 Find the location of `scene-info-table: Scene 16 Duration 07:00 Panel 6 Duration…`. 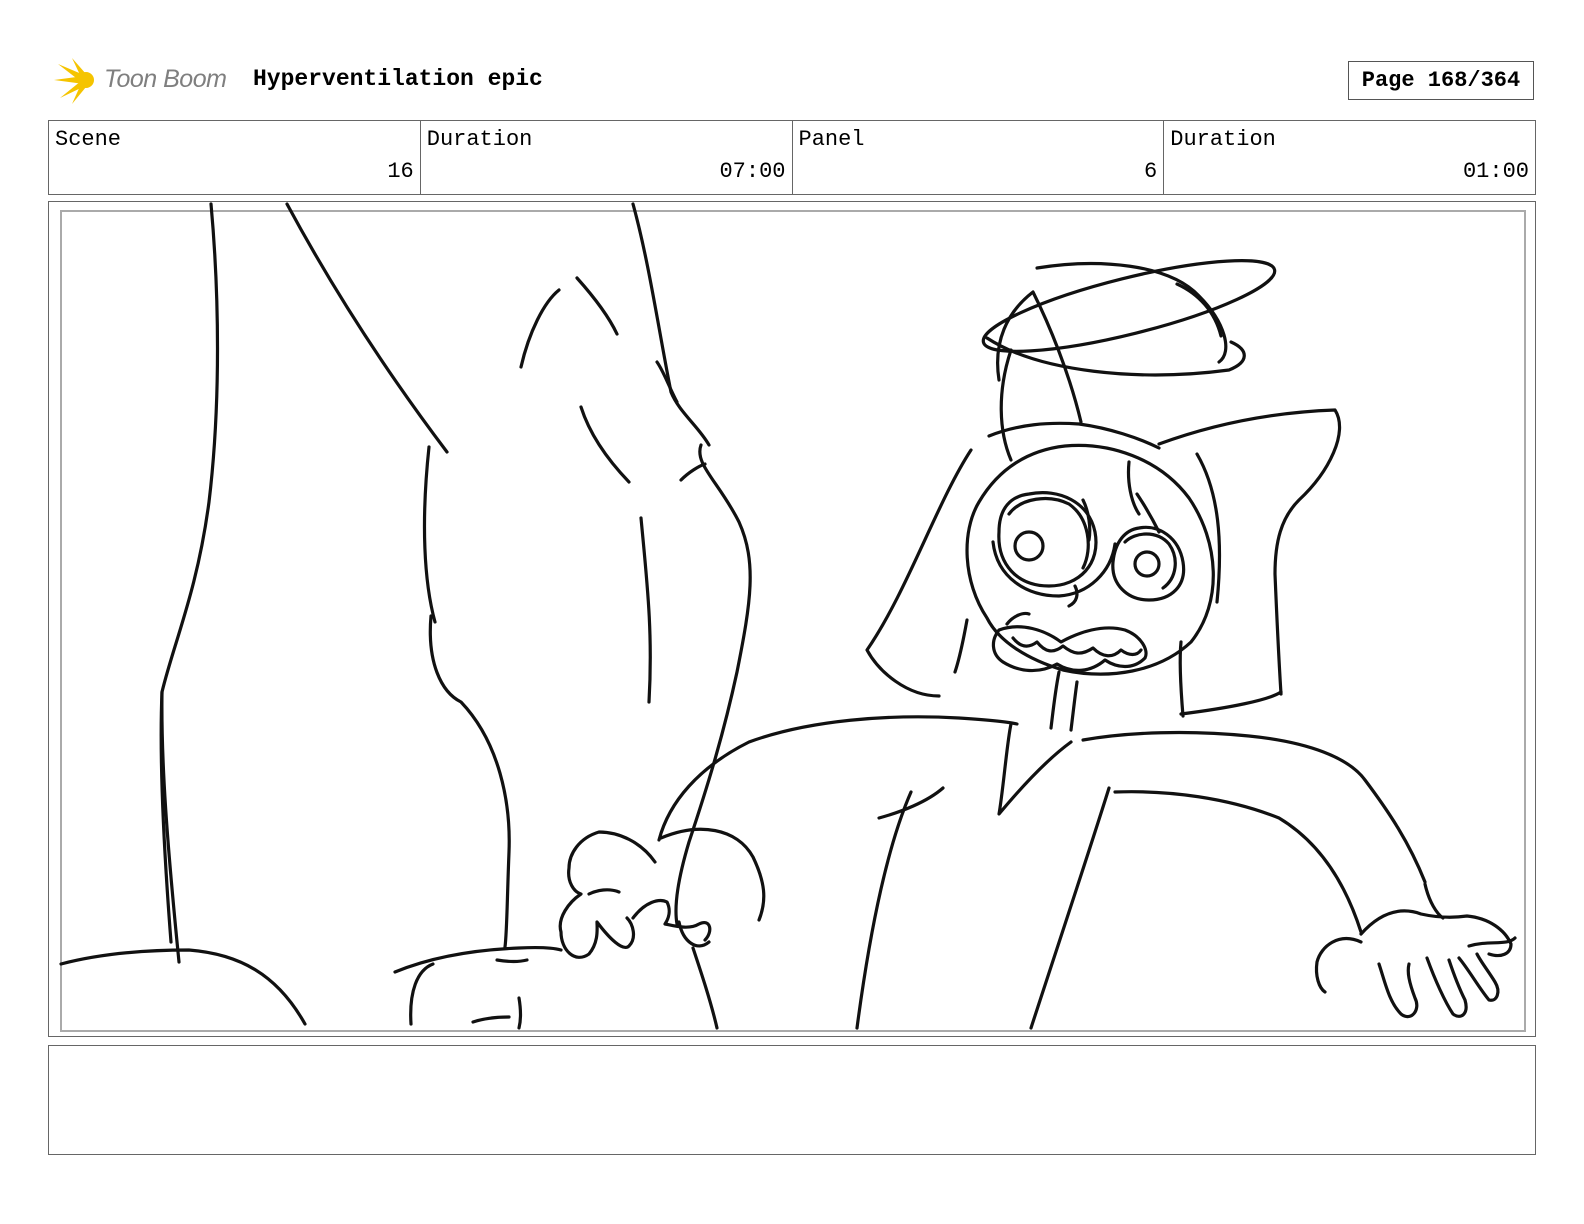

scene-info-table: Scene 16 Duration 07:00 Panel 6 Duration… is located at coordinates (792, 157).